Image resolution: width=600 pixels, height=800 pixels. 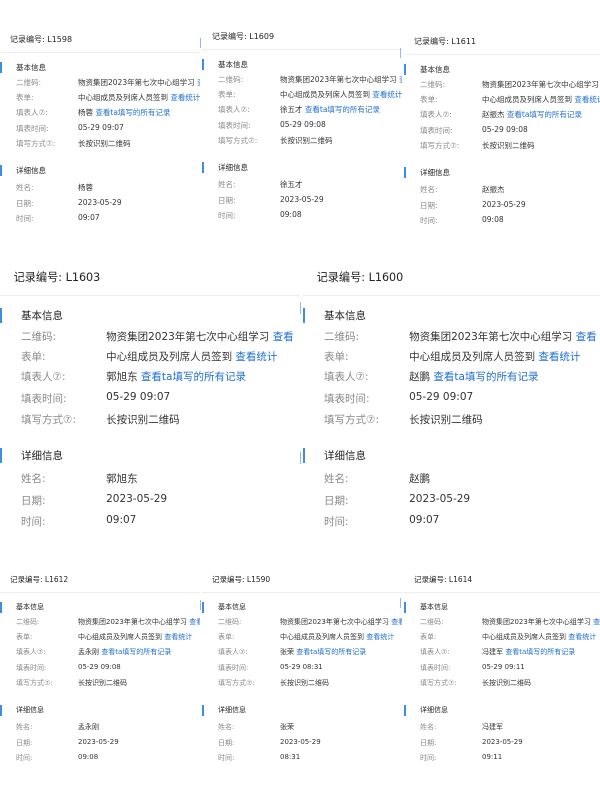 What do you see at coordinates (301, 667) in the screenshot?
I see `field-value-fill-time: 05-29 08:31` at bounding box center [301, 667].